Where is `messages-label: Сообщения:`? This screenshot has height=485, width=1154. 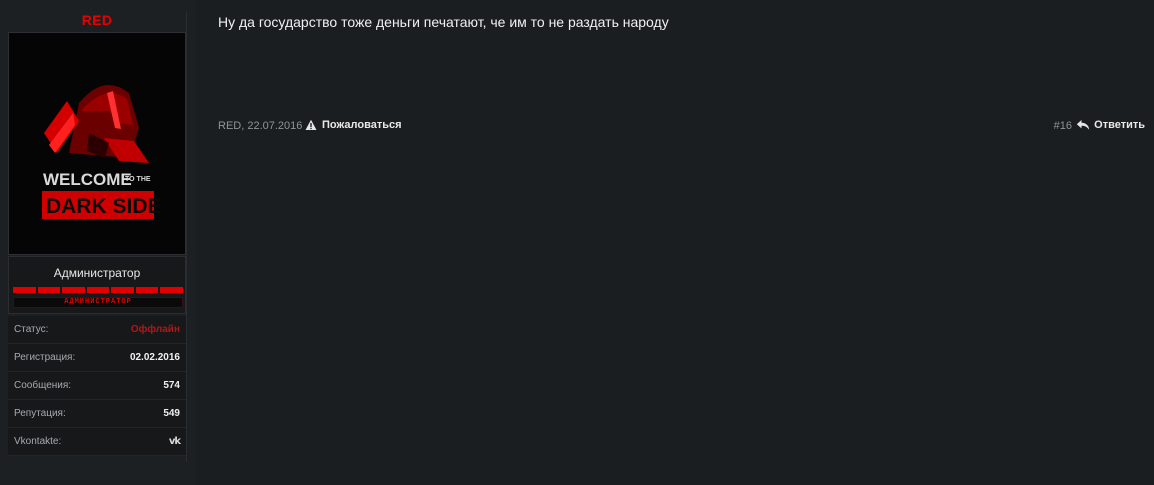
messages-label: Сообщения: is located at coordinates (43, 385).